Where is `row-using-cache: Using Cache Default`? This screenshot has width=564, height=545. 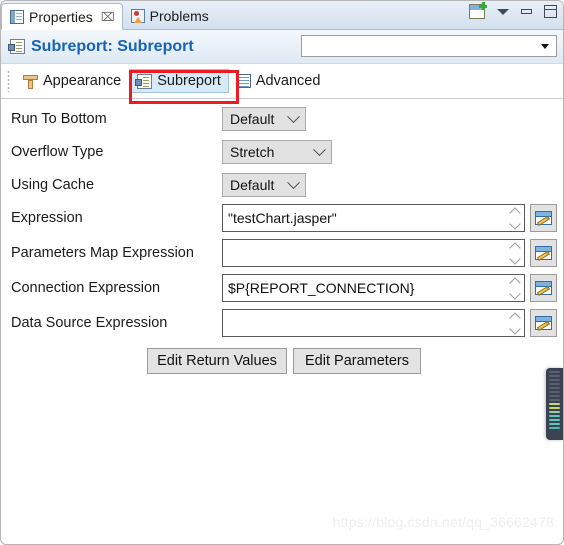
row-using-cache: Using Cache Default is located at coordinates (282, 185).